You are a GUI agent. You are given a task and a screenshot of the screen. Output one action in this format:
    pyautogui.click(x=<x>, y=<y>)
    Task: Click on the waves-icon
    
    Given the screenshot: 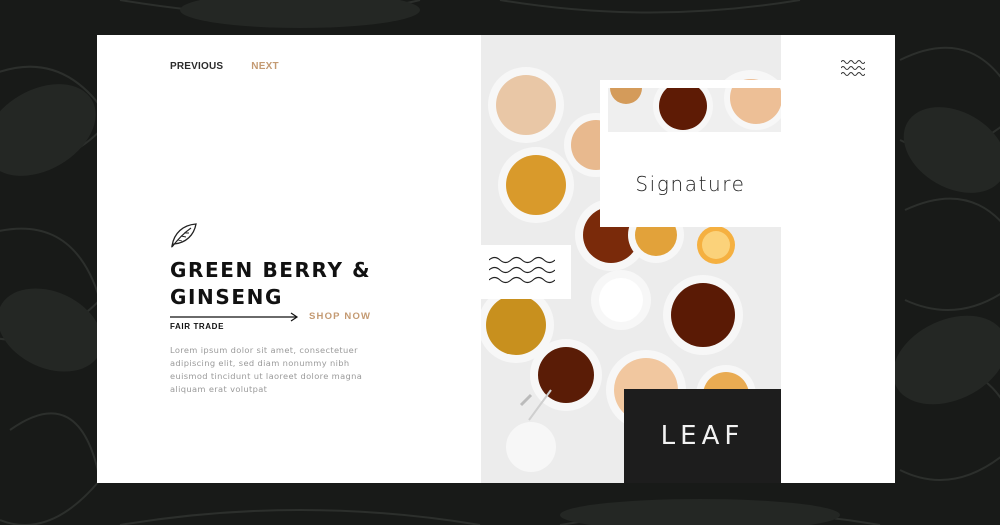 What is the action you would take?
    pyautogui.click(x=522, y=270)
    